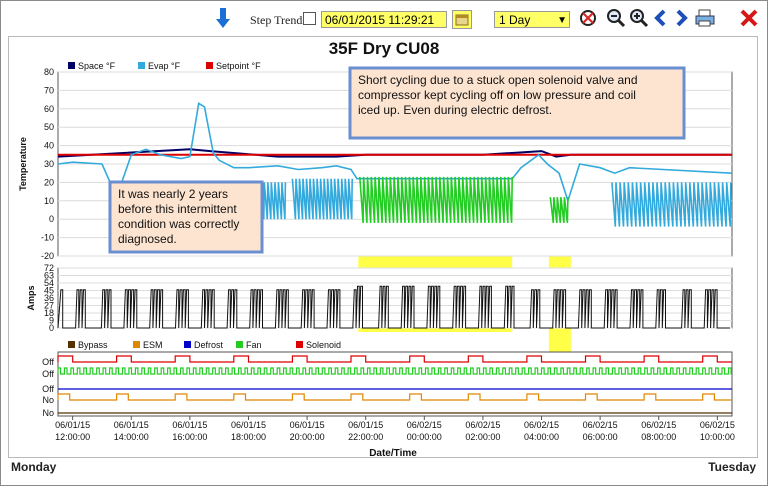  Describe the element at coordinates (47, 238) in the screenshot. I see `temp-tick-label: -10` at that location.